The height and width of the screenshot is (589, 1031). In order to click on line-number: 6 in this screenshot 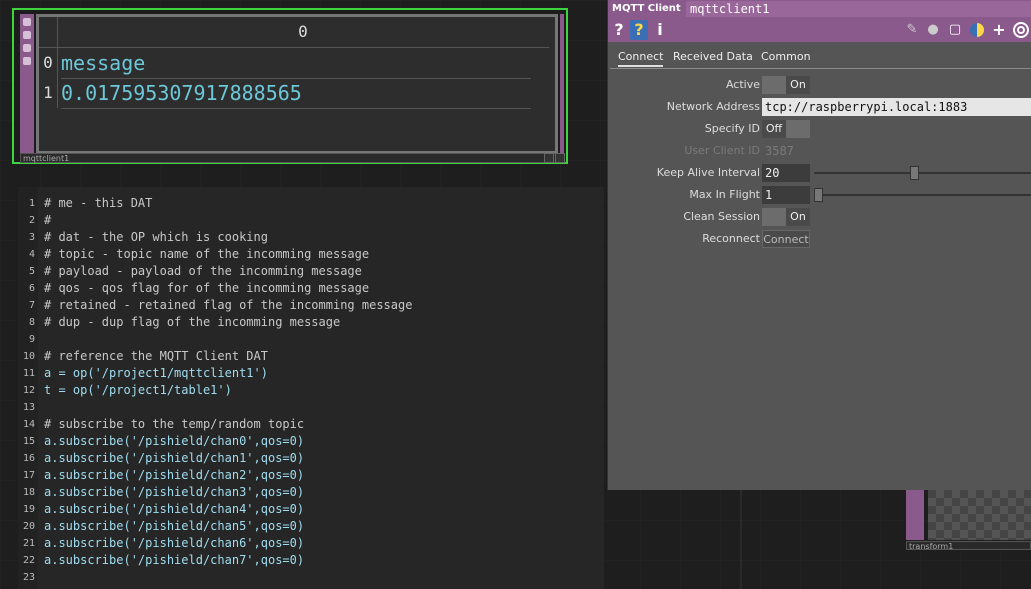, I will do `click(31, 288)`.